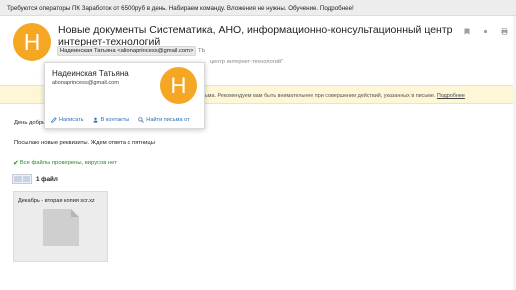 The width and height of the screenshot is (516, 290). Describe the element at coordinates (85, 83) in the screenshot. I see `contact-email: alionaprincess@gmail.com` at that location.